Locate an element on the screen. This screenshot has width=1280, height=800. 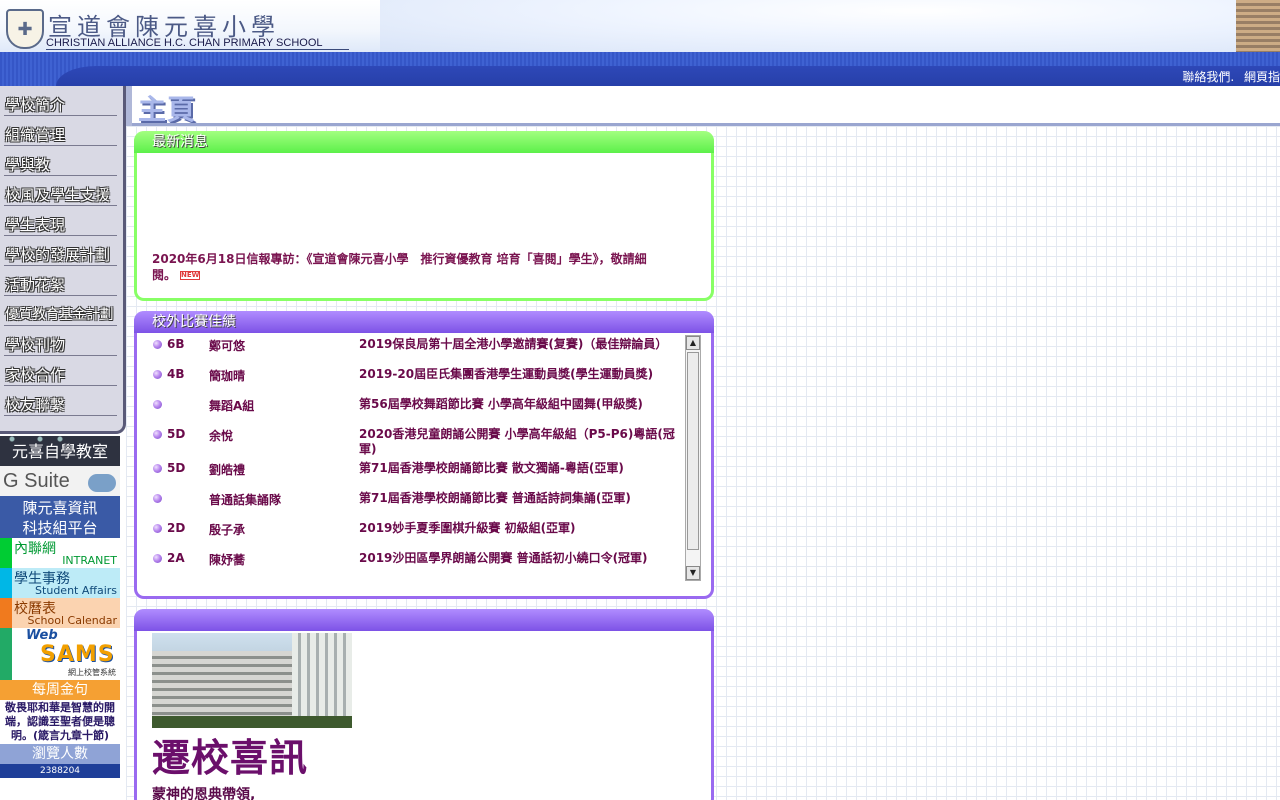
sidebar-item-learning-teaching: 學與教 is located at coordinates (61, 164).